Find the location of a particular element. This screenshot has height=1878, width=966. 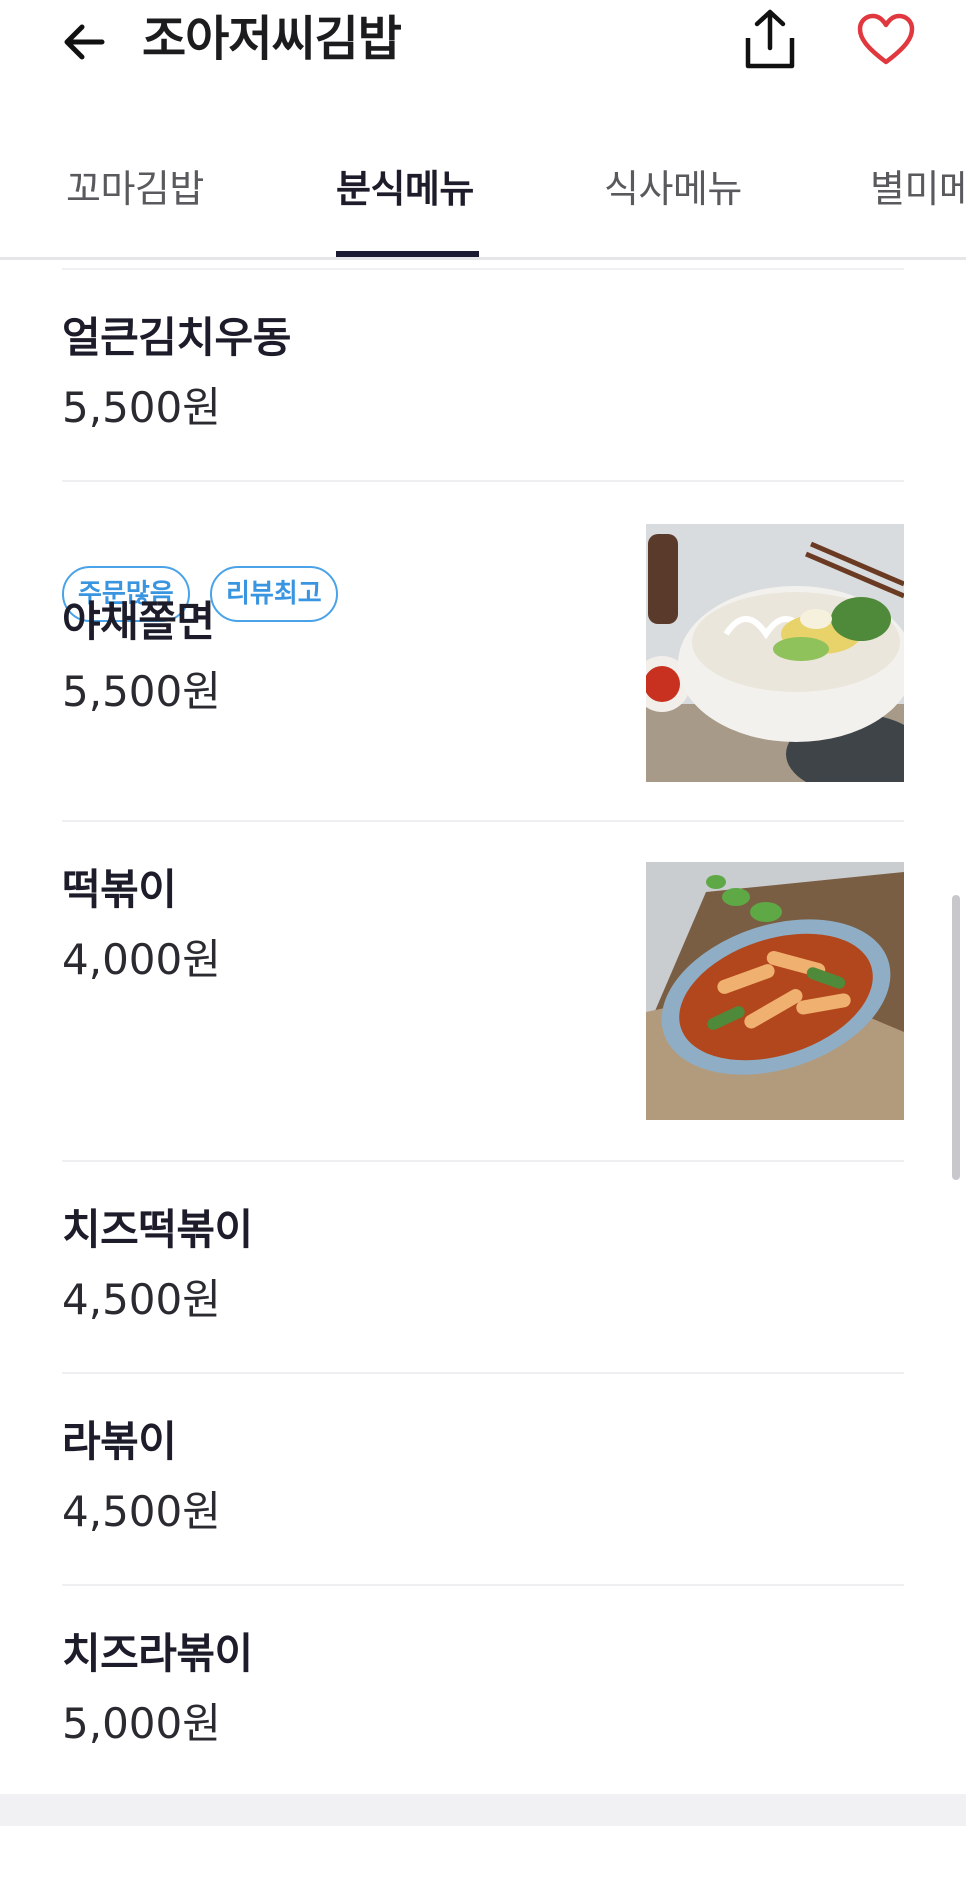

favorite-button is located at coordinates (886, 40).